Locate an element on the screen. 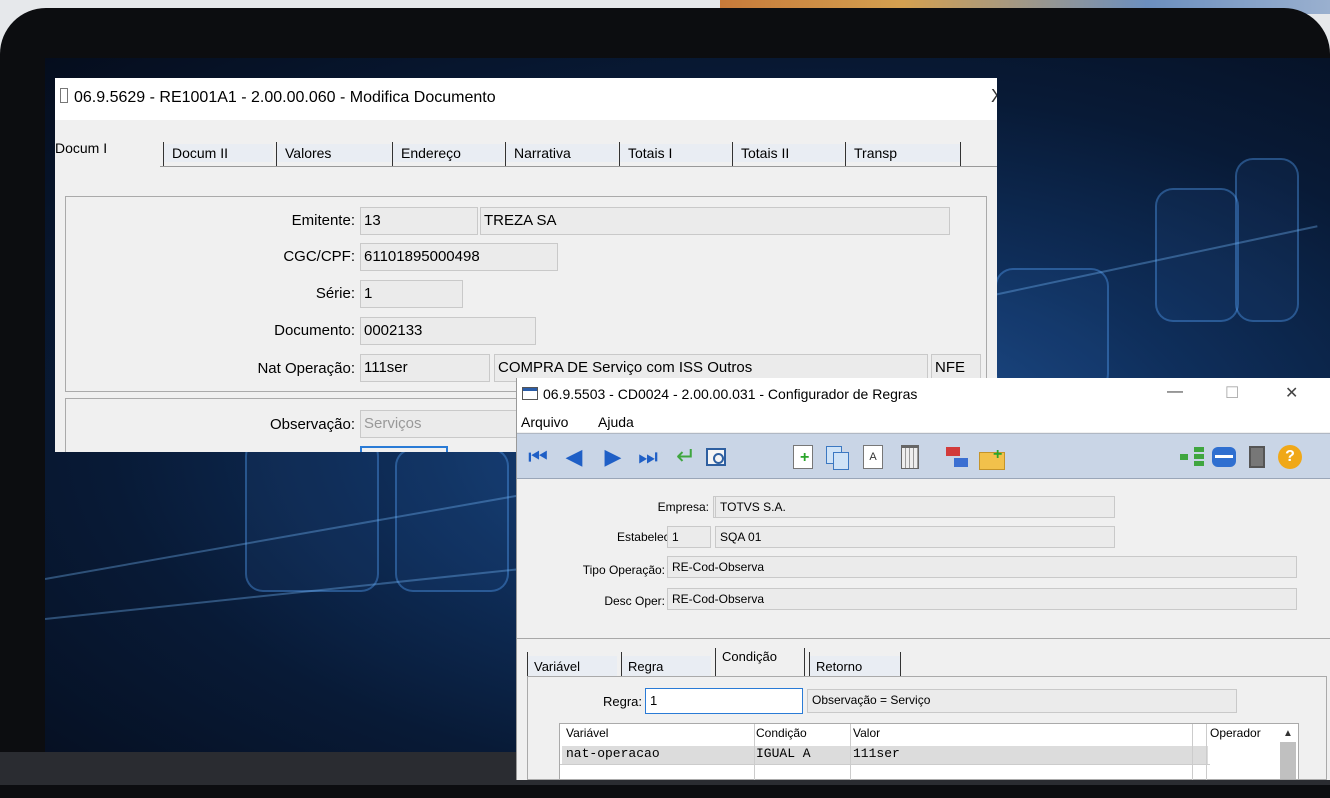  tab-retorno: Retorno is located at coordinates (855, 664).